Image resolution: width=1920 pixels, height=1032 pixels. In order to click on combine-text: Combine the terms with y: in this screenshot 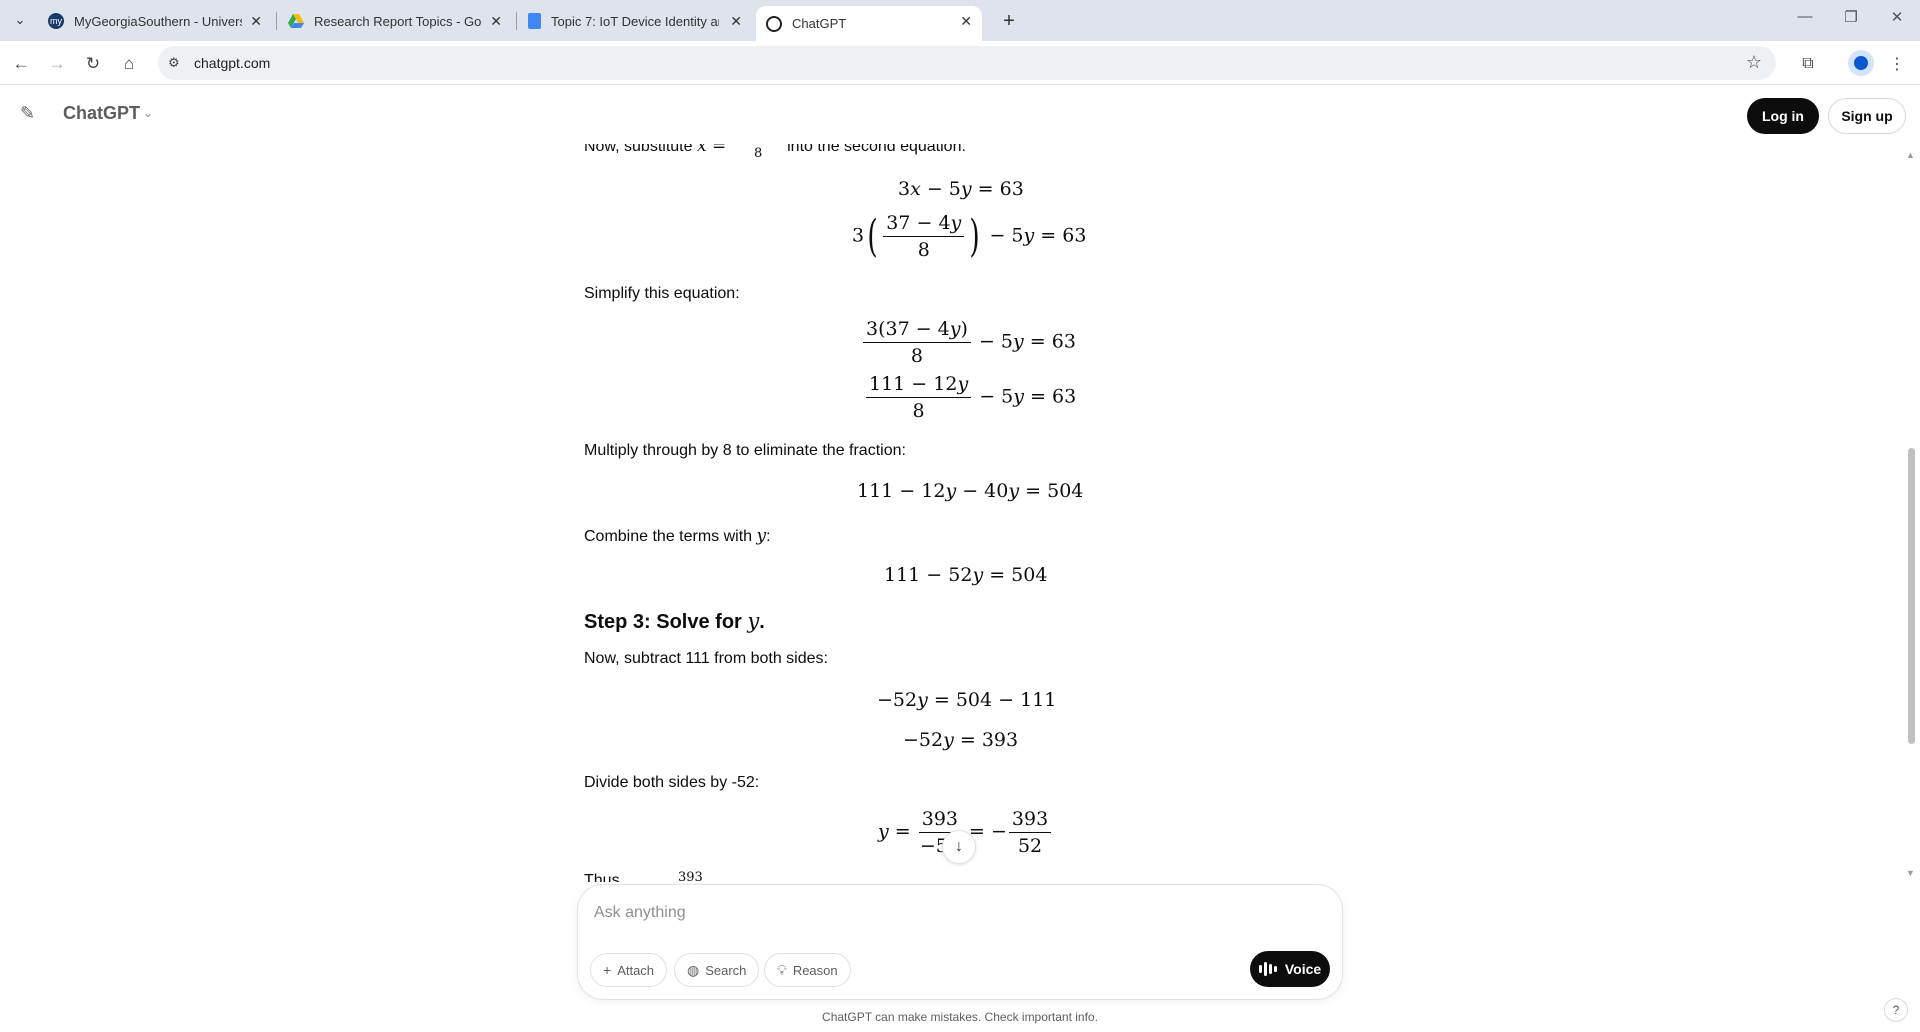, I will do `click(677, 536)`.